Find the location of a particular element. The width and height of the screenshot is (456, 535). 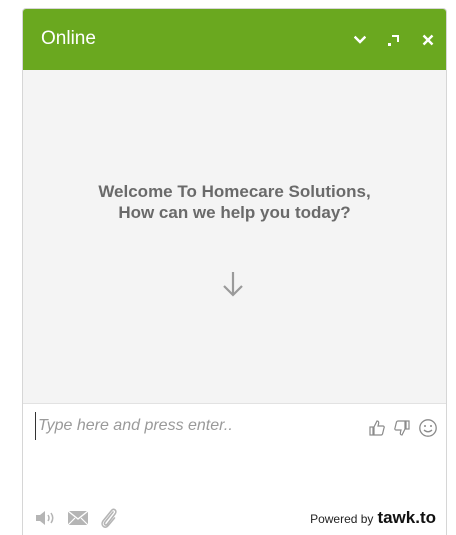

paperclip-icon is located at coordinates (109, 518).